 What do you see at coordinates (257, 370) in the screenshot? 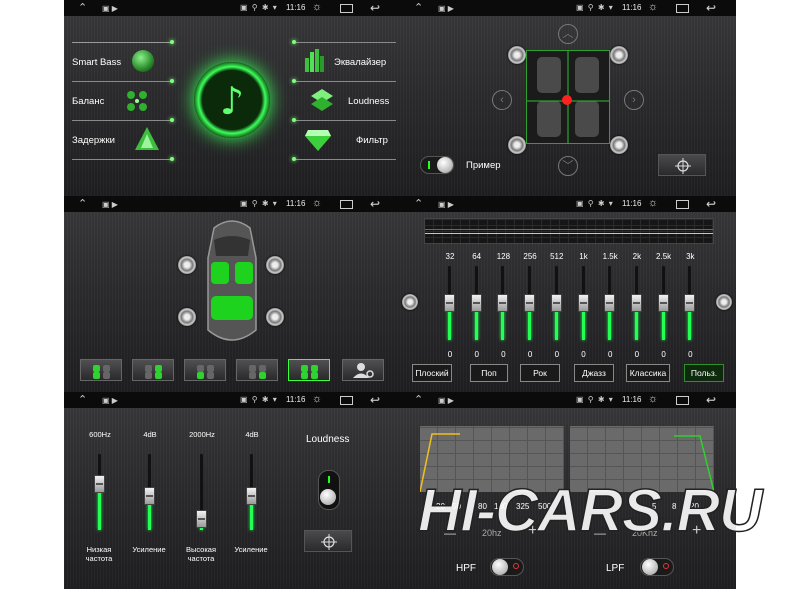
I see `seat-mode-rear-right` at bounding box center [257, 370].